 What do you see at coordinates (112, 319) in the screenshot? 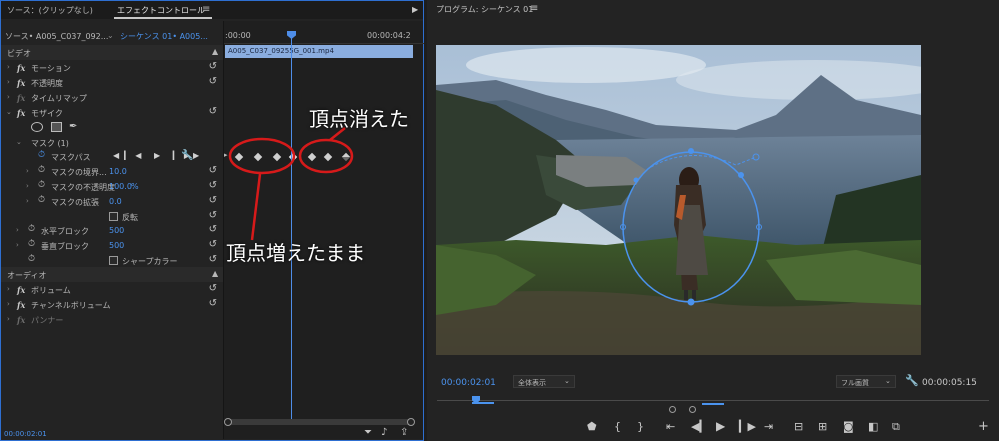
I see `effect-row-panner: › fx パンナー` at bounding box center [112, 319].